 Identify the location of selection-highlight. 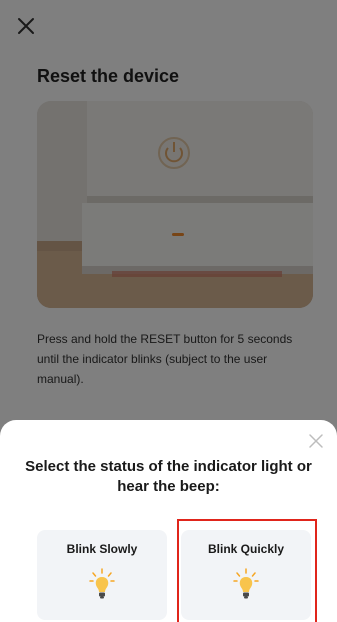
(247, 570).